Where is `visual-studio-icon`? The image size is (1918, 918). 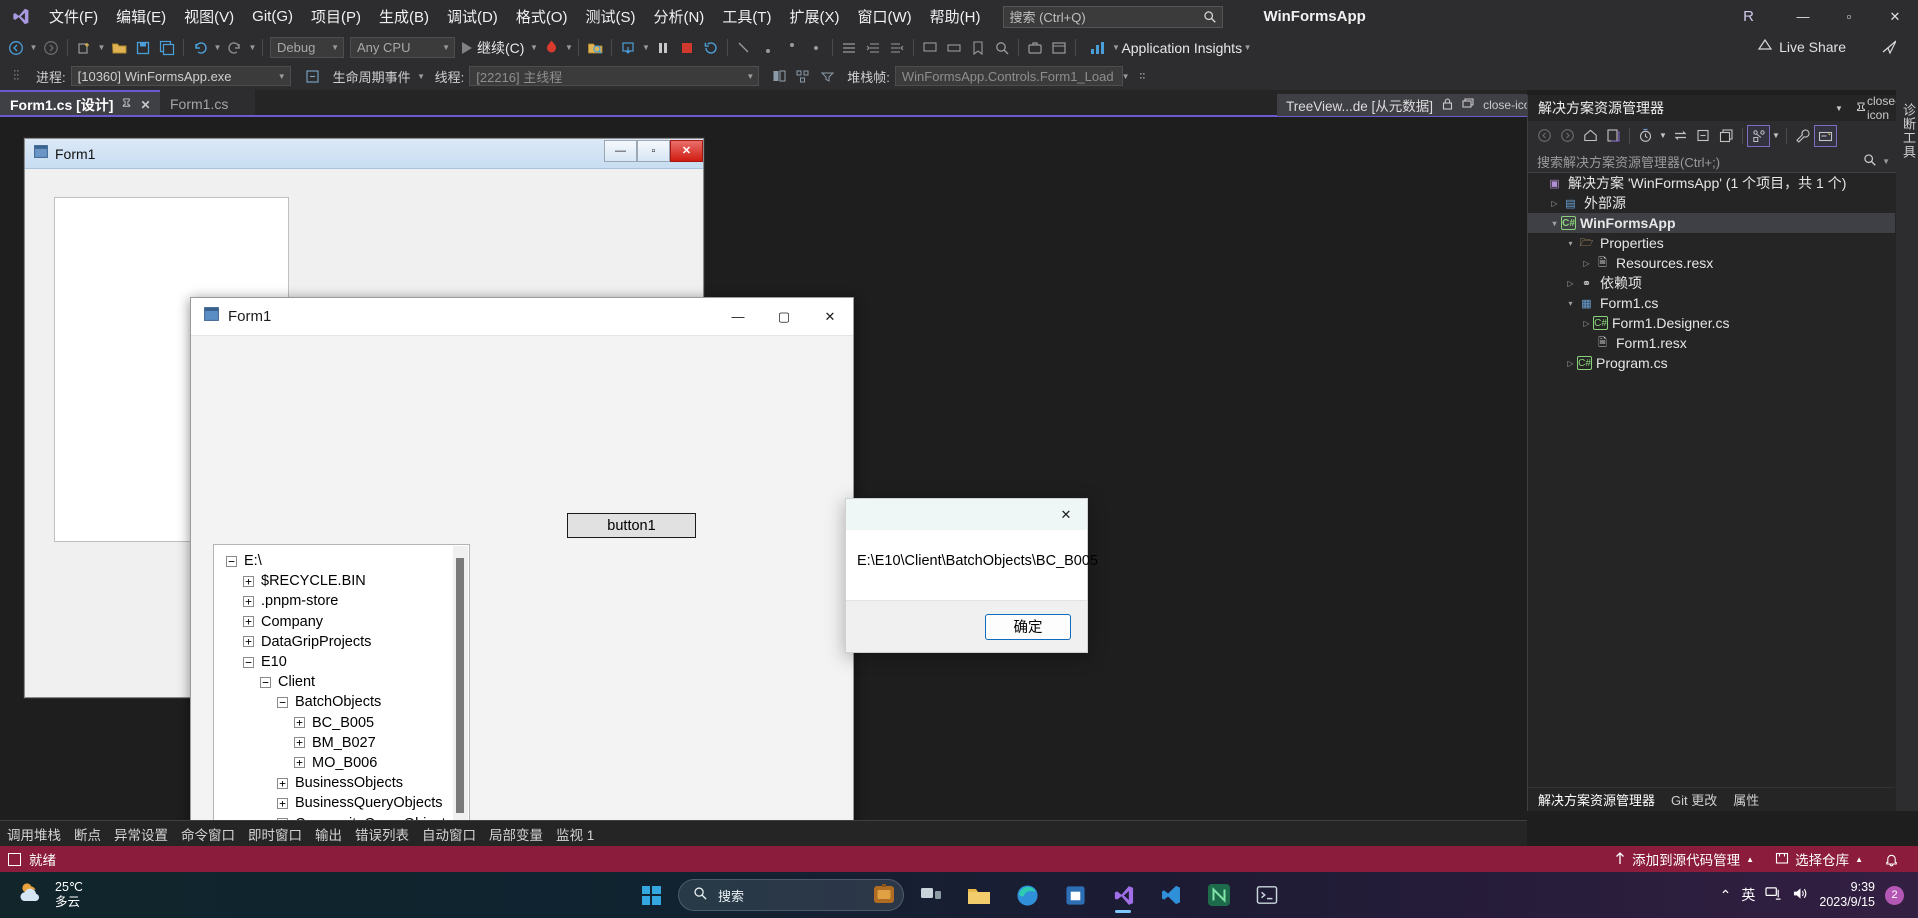
visual-studio-icon is located at coordinates (1123, 895).